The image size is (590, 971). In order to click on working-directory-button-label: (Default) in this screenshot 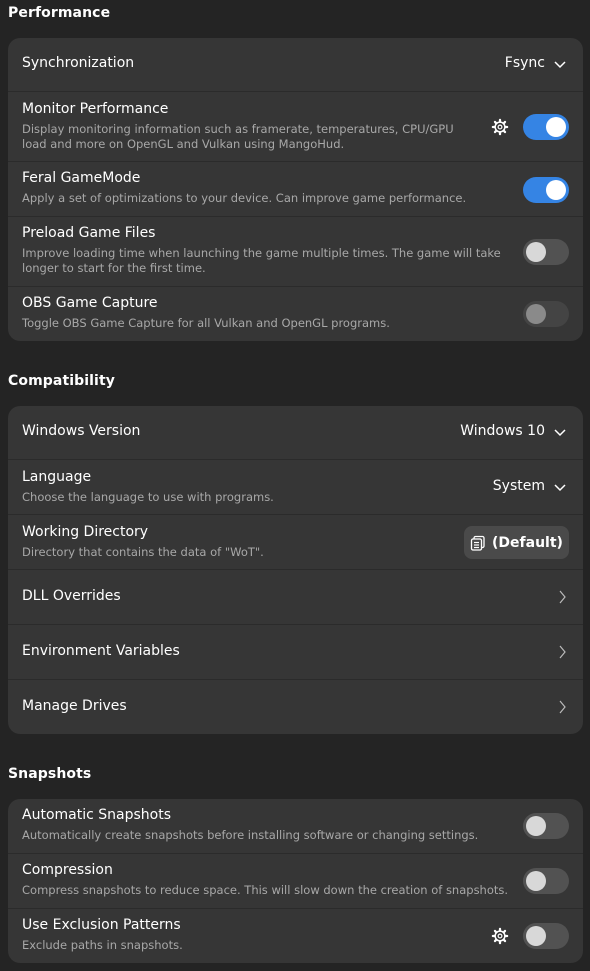, I will do `click(527, 542)`.